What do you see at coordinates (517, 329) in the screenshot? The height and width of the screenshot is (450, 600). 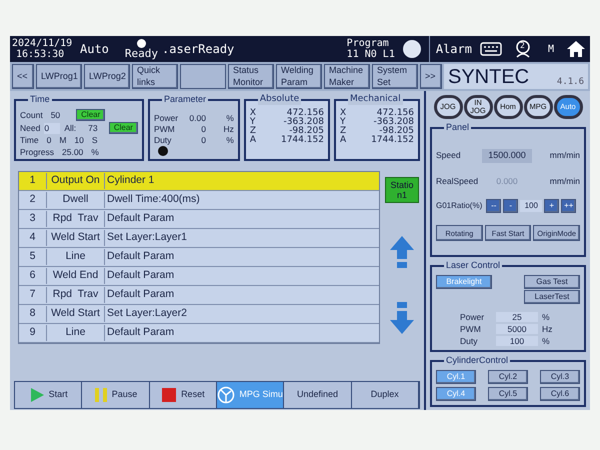 I see `laser-value: 5000` at bounding box center [517, 329].